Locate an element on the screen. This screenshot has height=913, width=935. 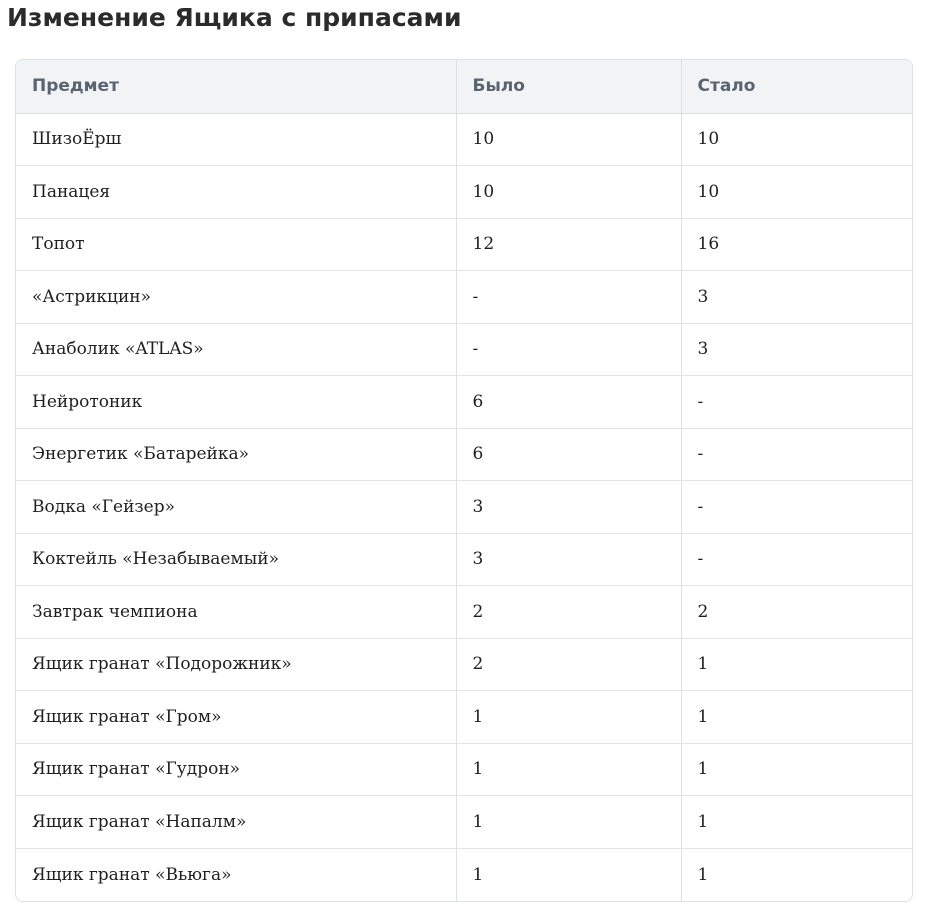
column-header-item: Предмет is located at coordinates (236, 87).